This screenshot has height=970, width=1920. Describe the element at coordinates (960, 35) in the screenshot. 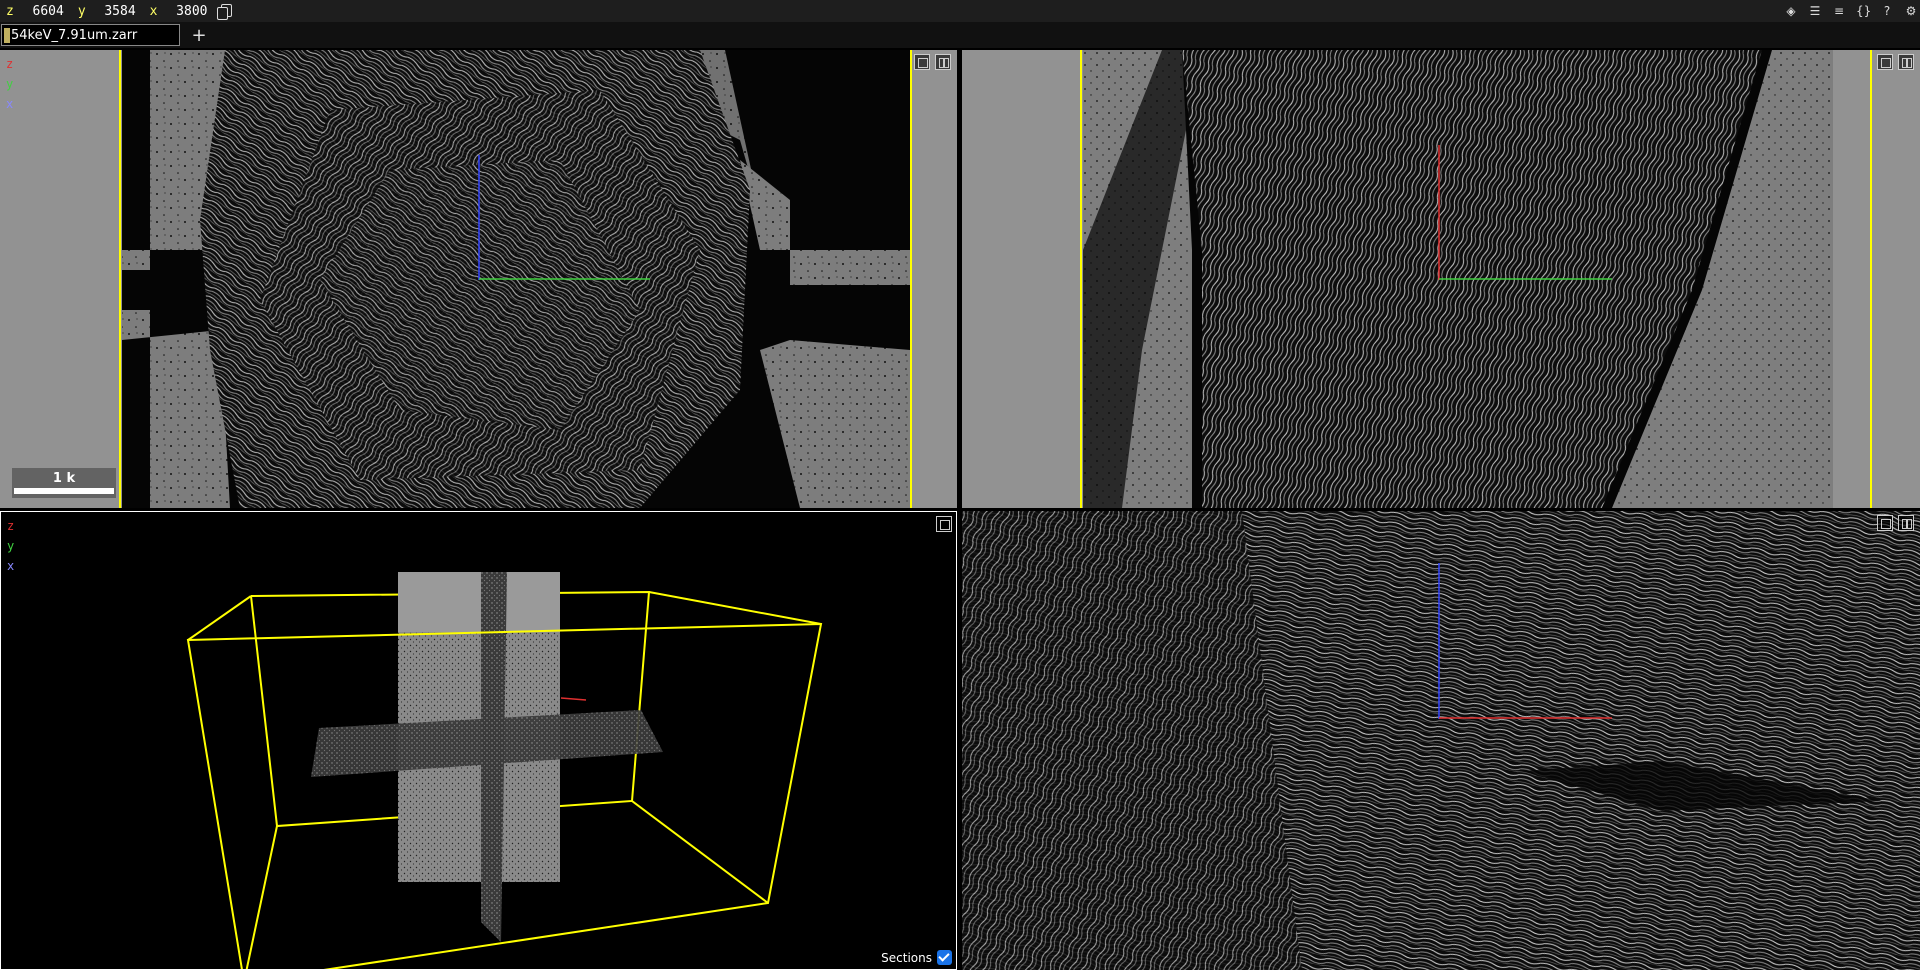

I see `layer-tab-bar: 54keV_7.91um.zarr +` at that location.